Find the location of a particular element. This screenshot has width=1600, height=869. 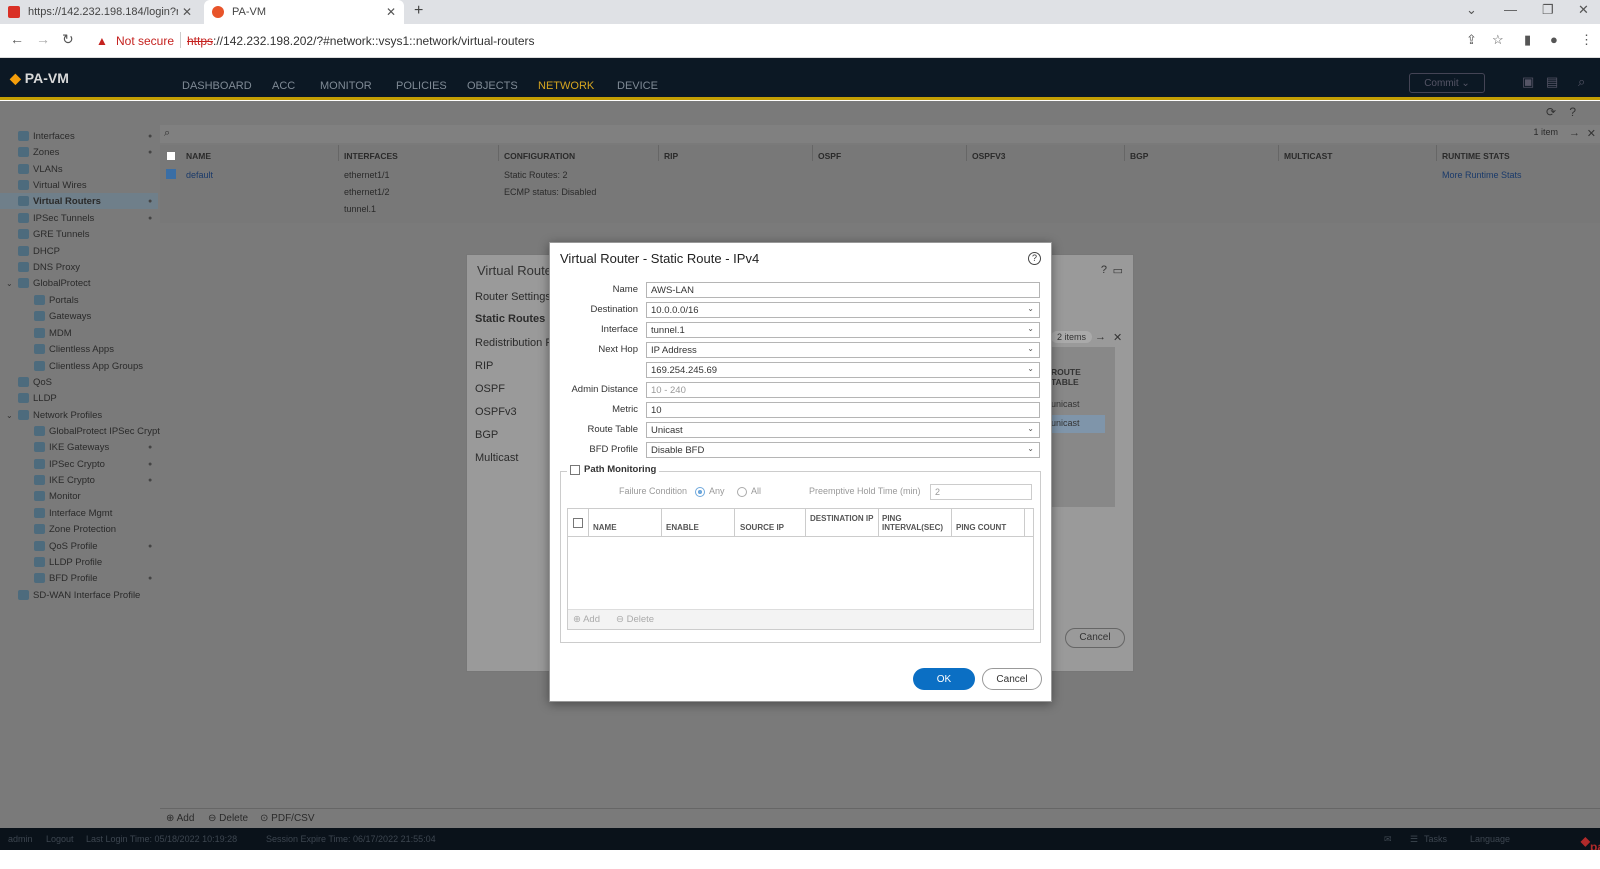

apply-filter-icon: → is located at coordinates (1574, 133).